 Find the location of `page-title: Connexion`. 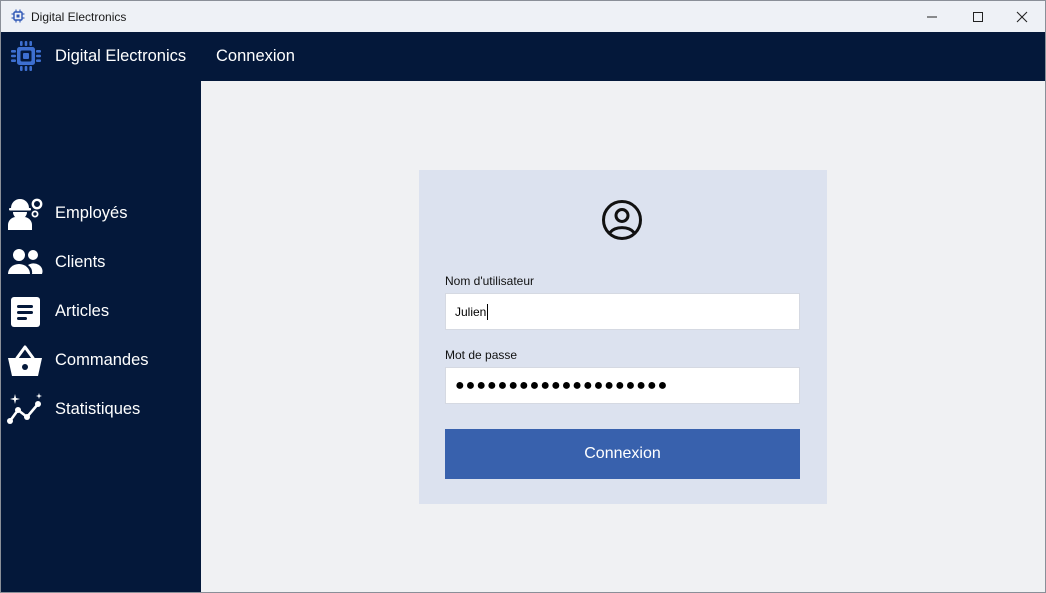

page-title: Connexion is located at coordinates (255, 56).